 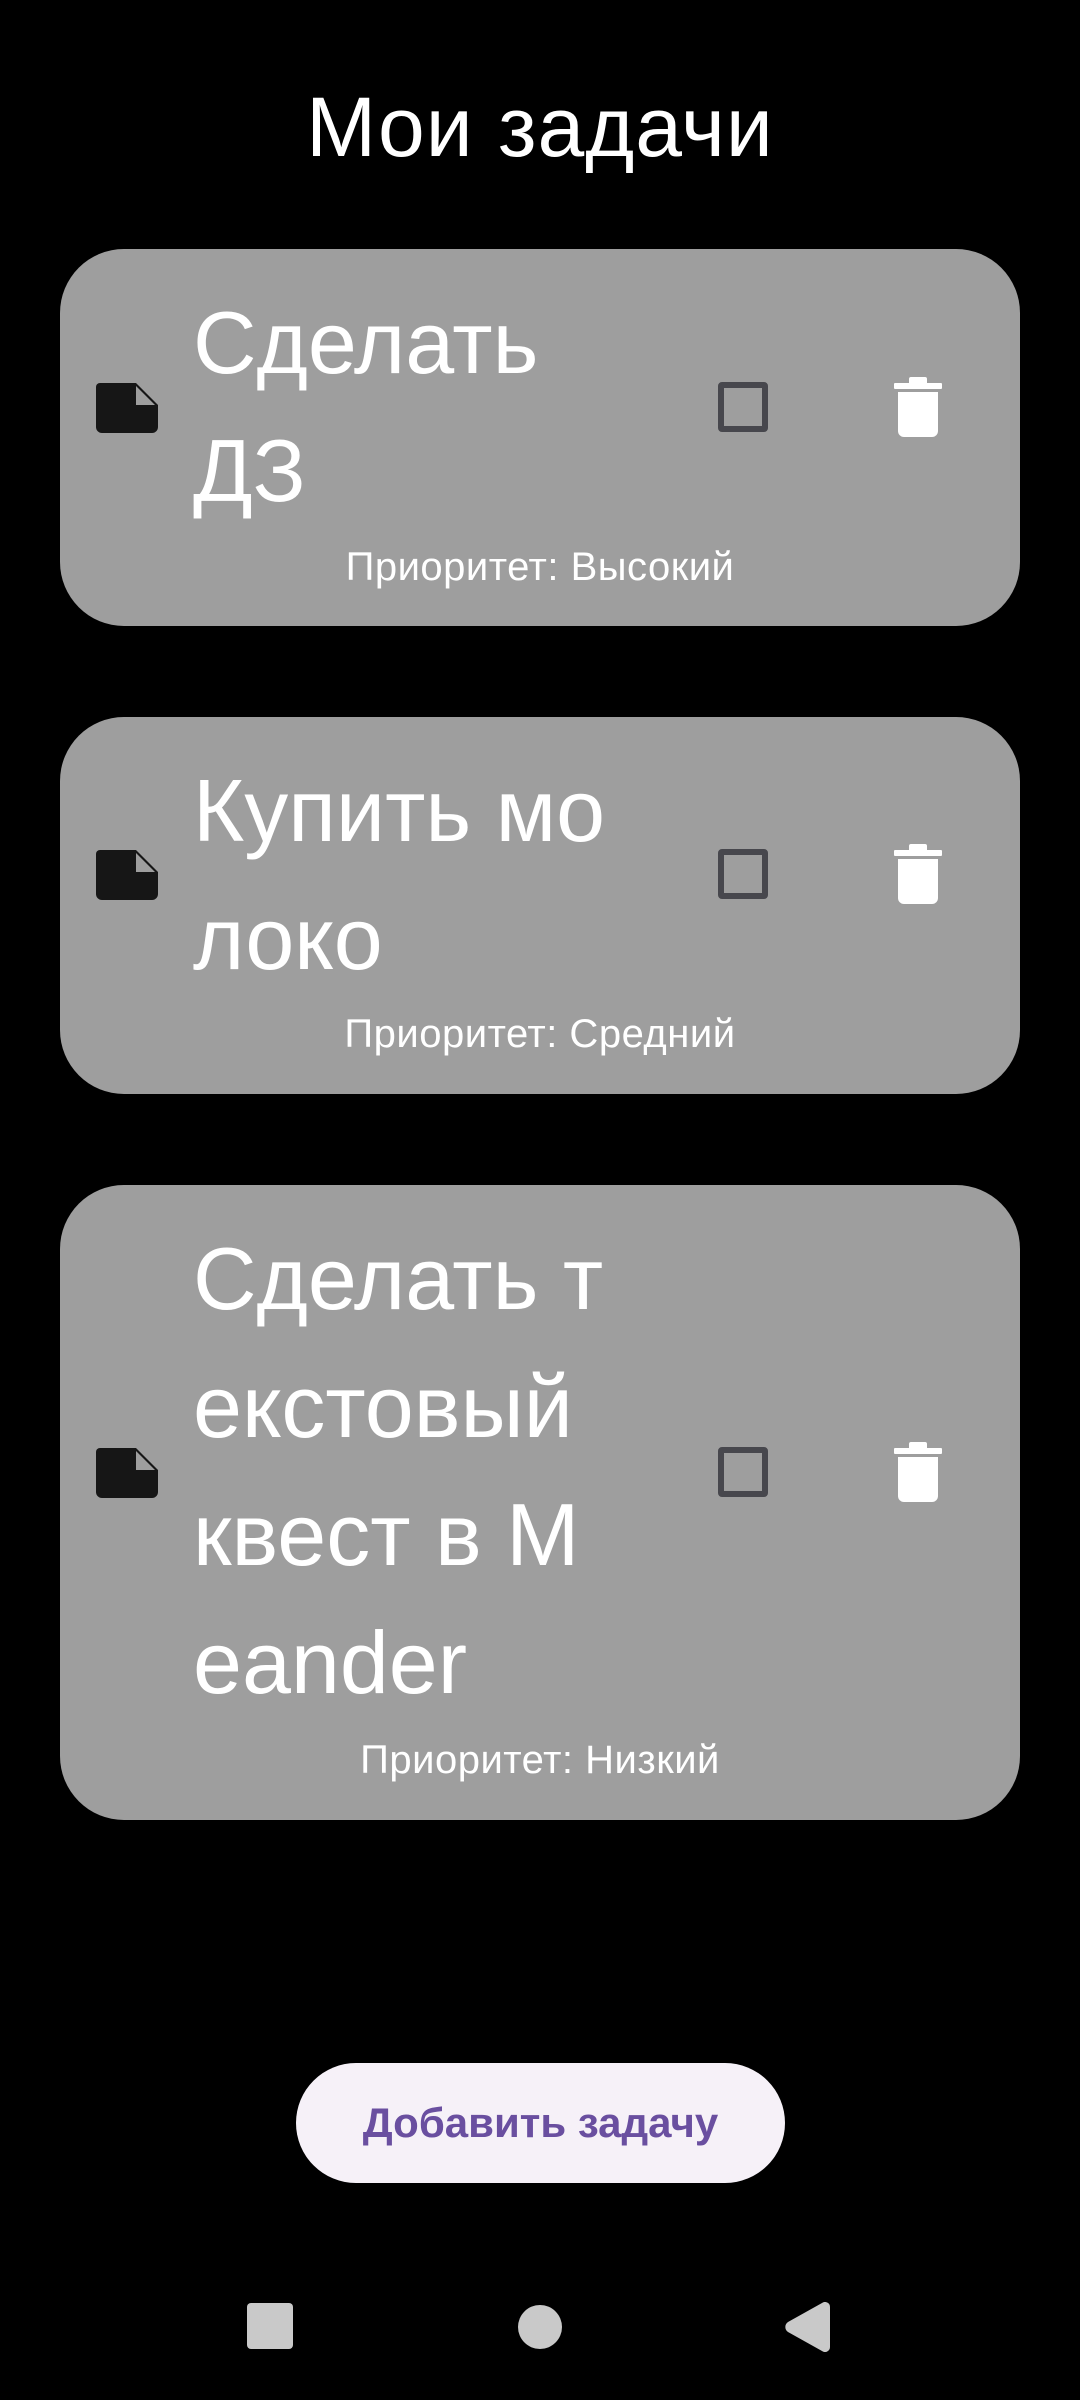 I want to click on back-triangle-icon, so click(x=807, y=2327).